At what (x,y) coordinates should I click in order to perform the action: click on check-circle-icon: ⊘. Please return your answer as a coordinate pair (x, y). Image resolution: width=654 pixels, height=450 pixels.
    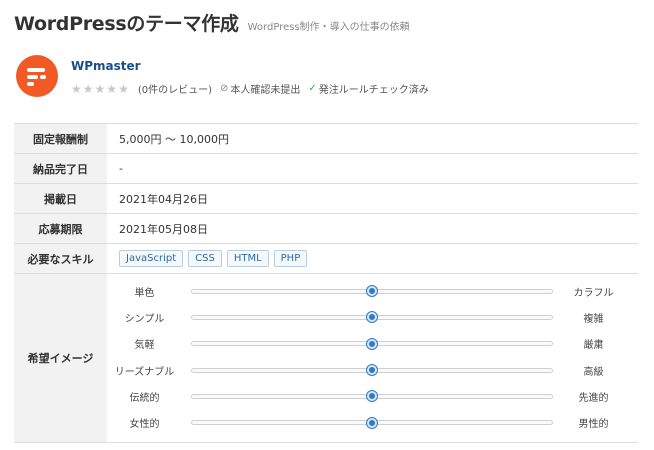
    Looking at the image, I should click on (224, 88).